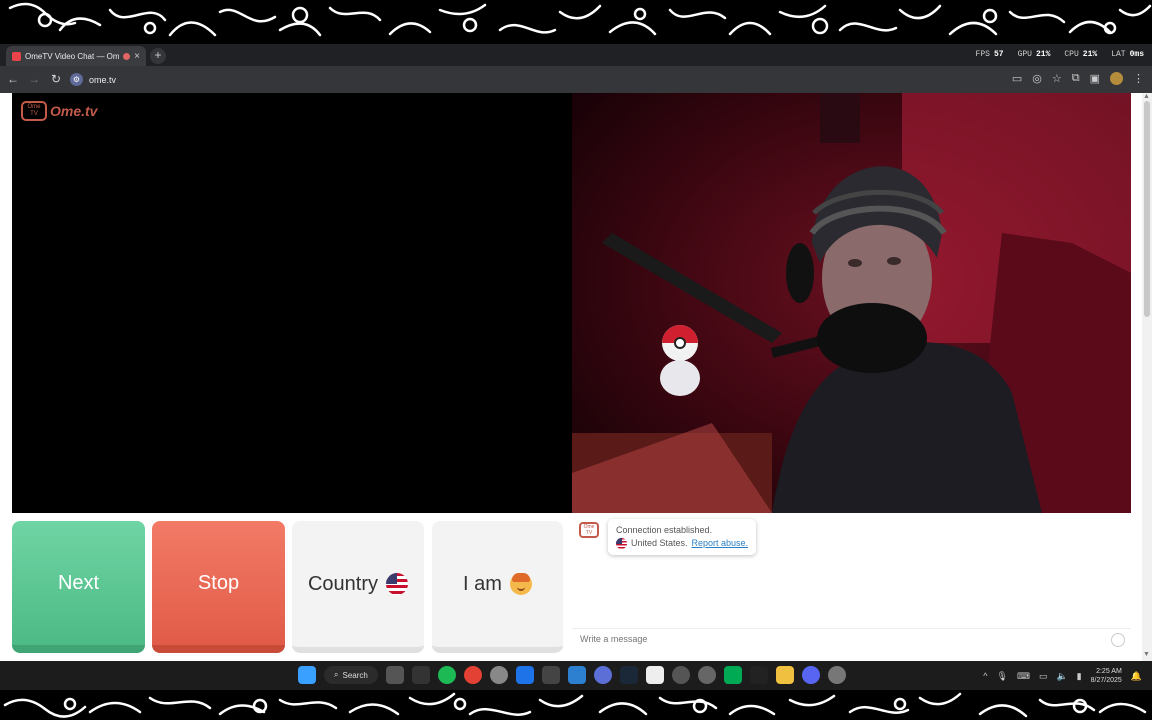  What do you see at coordinates (1037, 78) in the screenshot?
I see `eye-off-icon: ◎` at bounding box center [1037, 78].